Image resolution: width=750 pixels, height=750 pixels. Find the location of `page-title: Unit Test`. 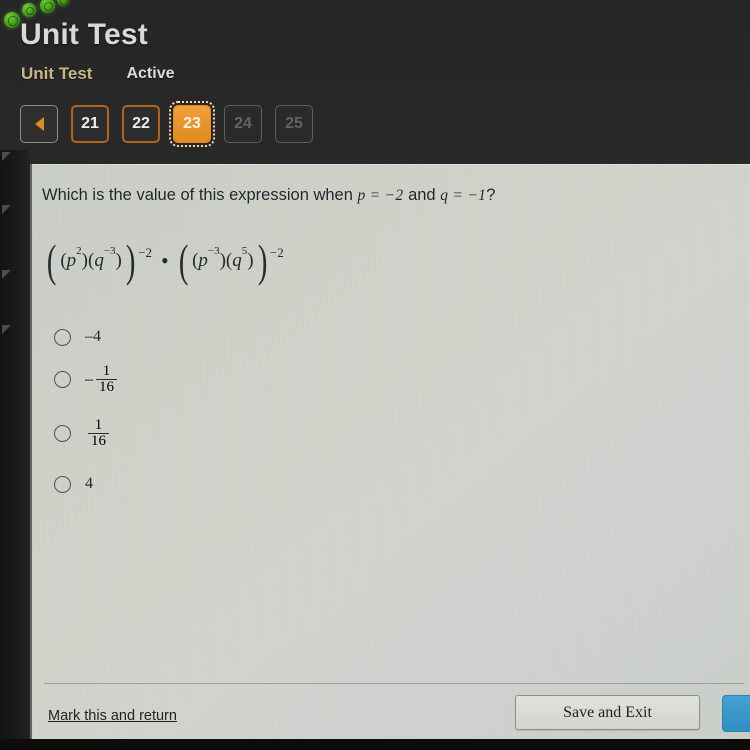

page-title: Unit Test is located at coordinates (84, 34).